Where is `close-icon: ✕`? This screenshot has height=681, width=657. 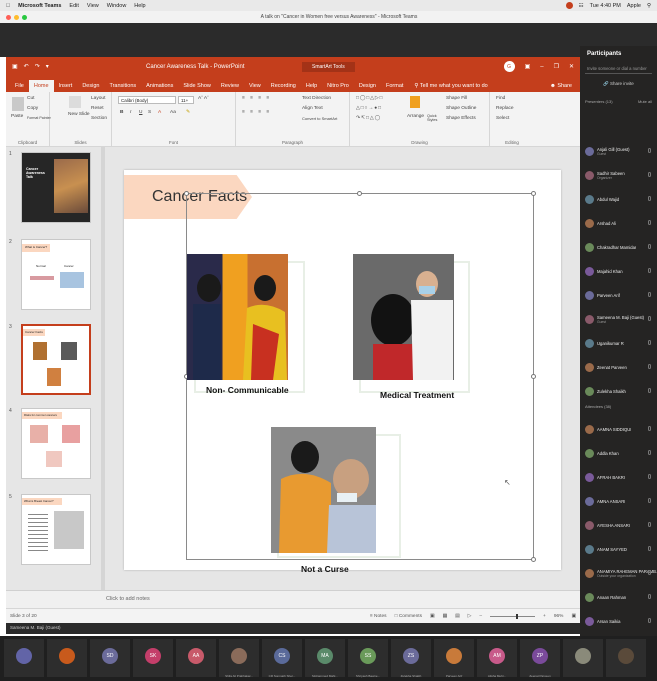
close-icon: ✕ is located at coordinates (571, 66).